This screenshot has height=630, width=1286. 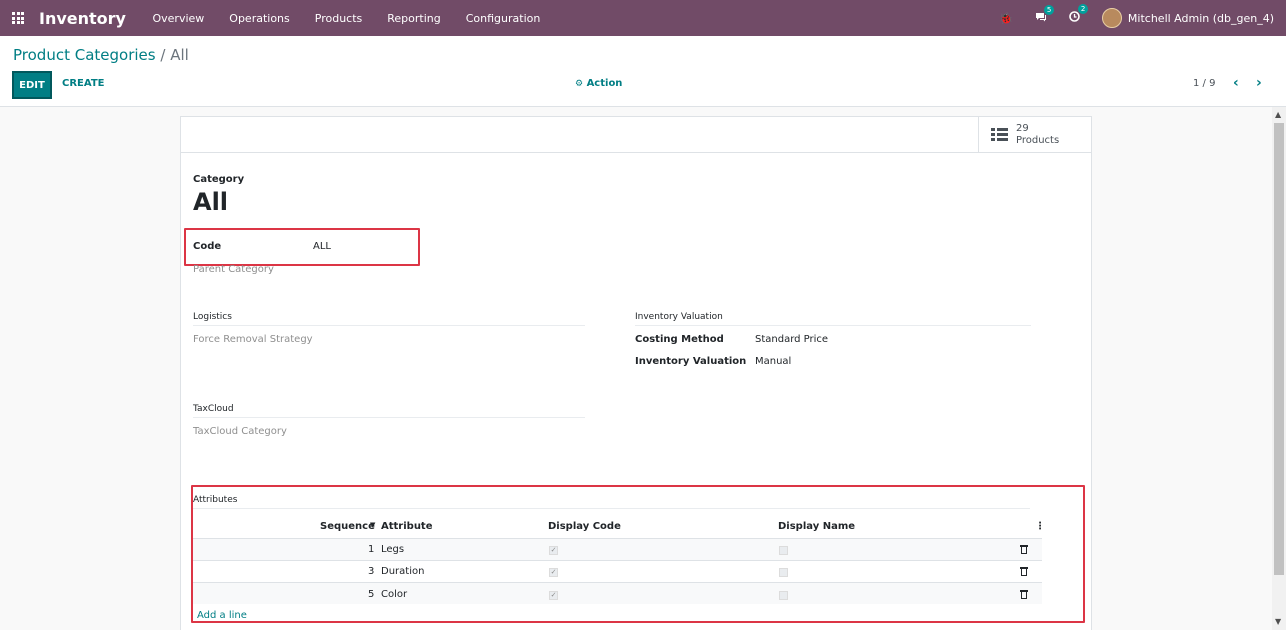 What do you see at coordinates (503, 18) in the screenshot?
I see `menu-configuration: Configuration` at bounding box center [503, 18].